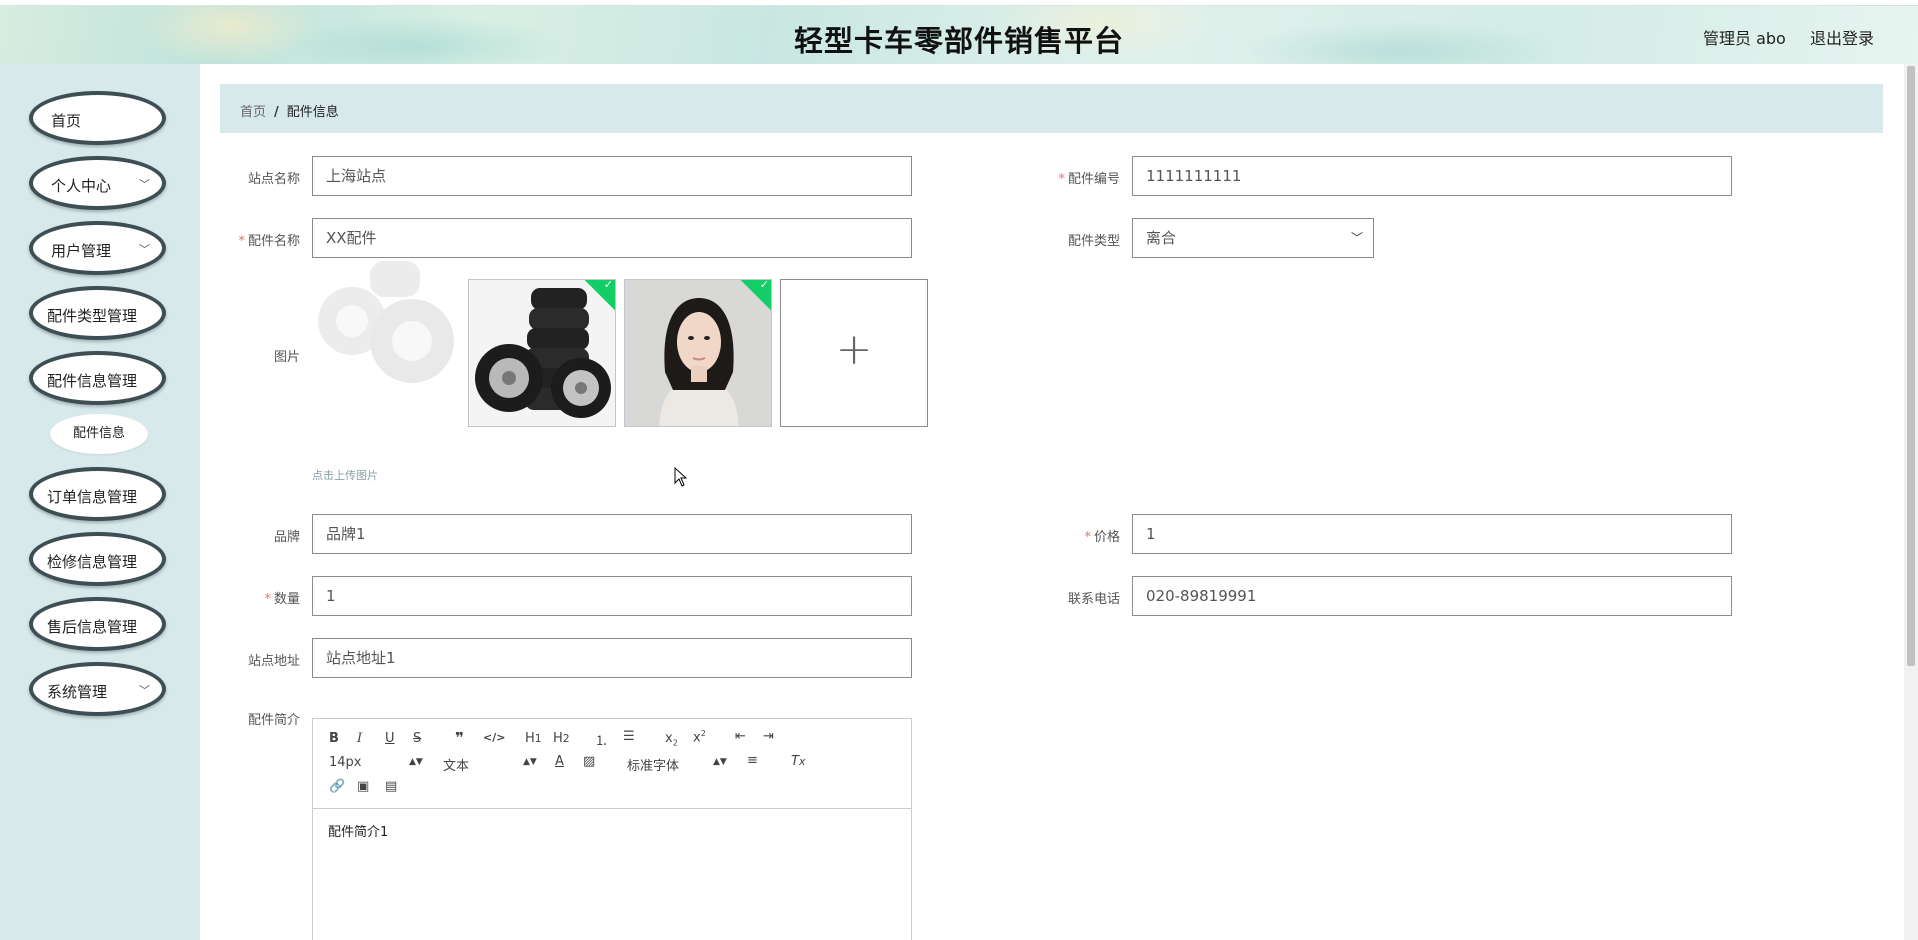 This screenshot has height=940, width=1918. Describe the element at coordinates (92, 497) in the screenshot. I see `sidebar-item-label: 订单信息管理` at that location.